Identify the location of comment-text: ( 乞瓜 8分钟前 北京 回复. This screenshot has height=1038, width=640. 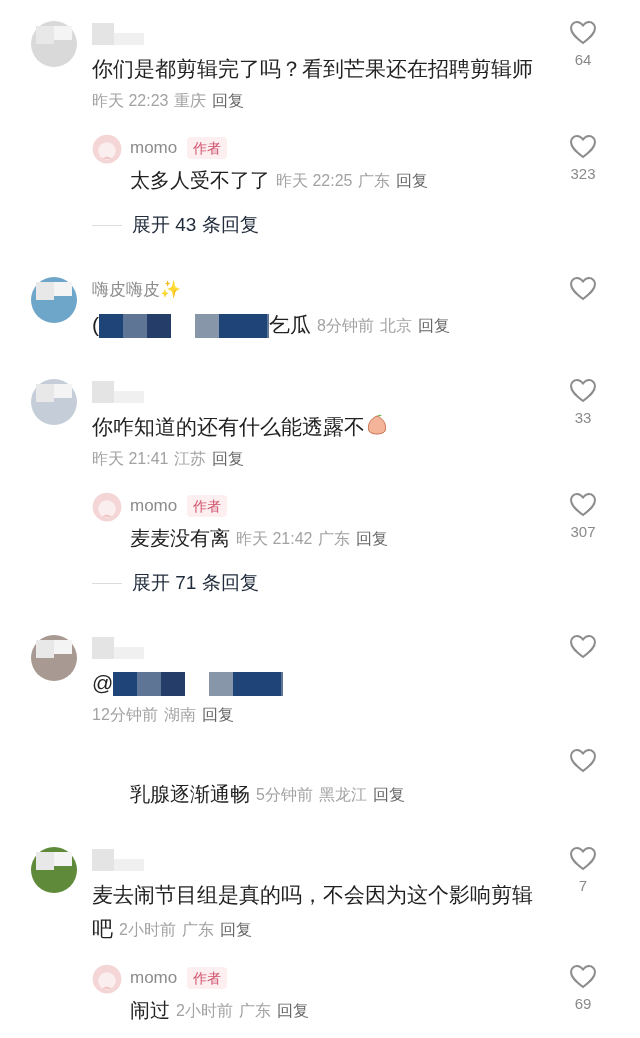
(315, 325).